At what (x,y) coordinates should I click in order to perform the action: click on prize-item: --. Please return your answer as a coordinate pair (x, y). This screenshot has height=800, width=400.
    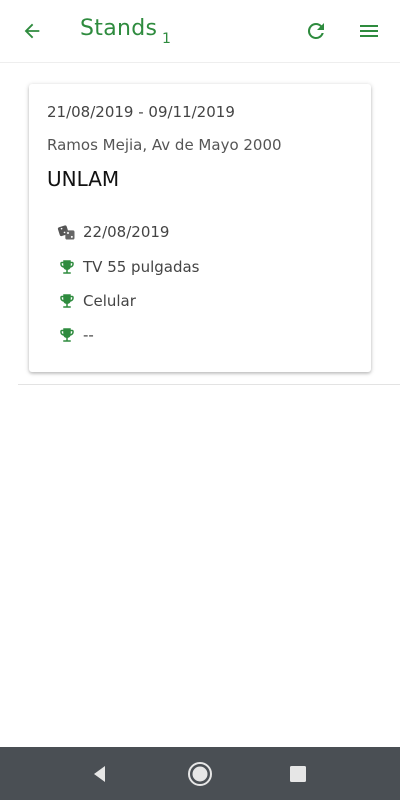
    Looking at the image, I should click on (75, 335).